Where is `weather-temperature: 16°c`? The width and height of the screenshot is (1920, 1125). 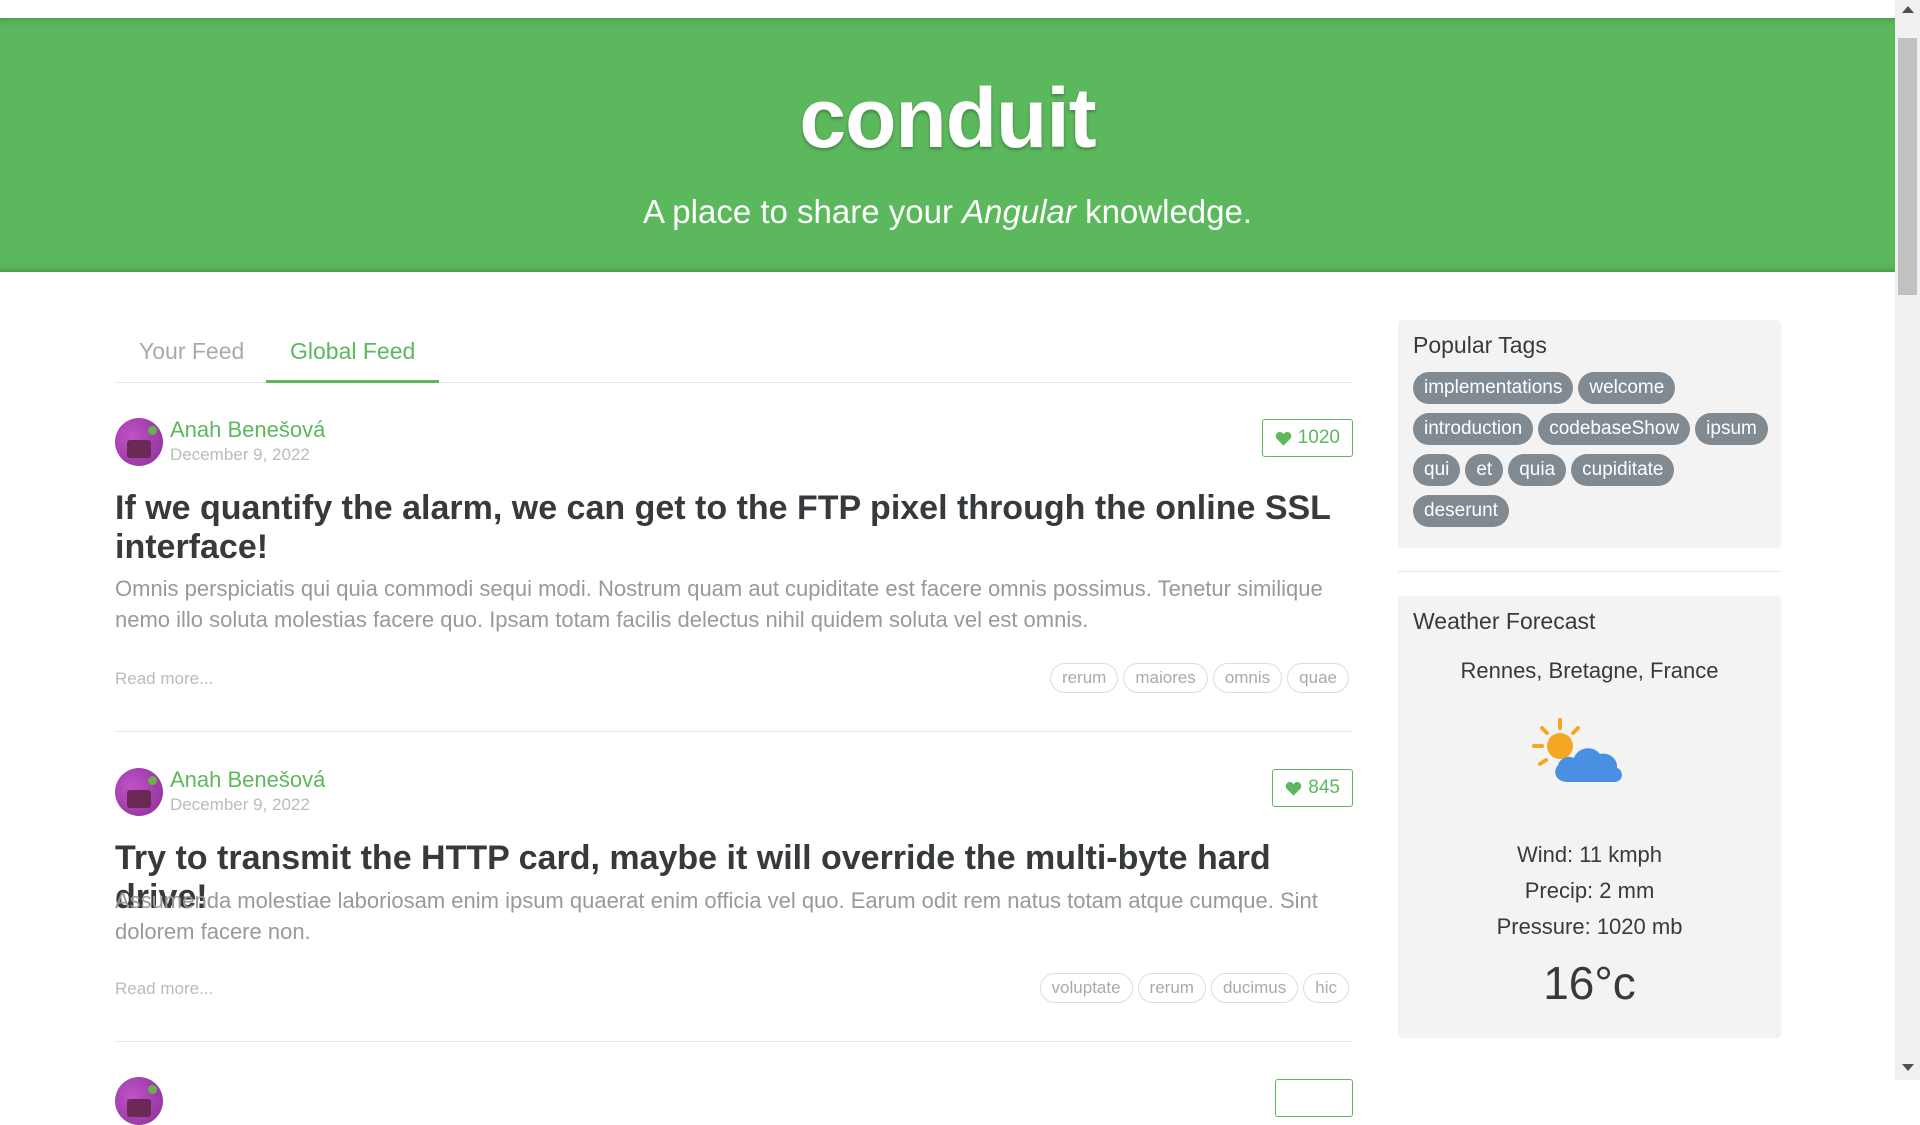 weather-temperature: 16°c is located at coordinates (1589, 983).